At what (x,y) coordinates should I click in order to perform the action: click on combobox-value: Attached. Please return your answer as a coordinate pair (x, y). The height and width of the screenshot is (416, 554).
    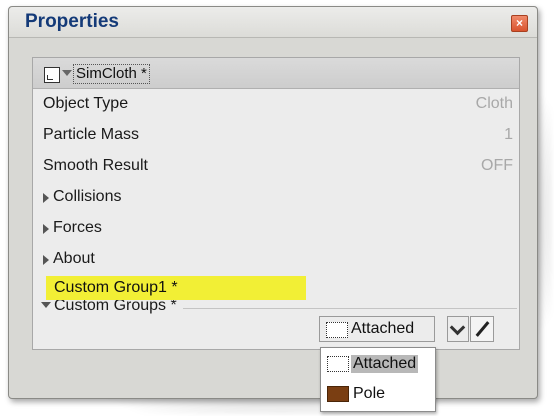
    Looking at the image, I should click on (383, 328).